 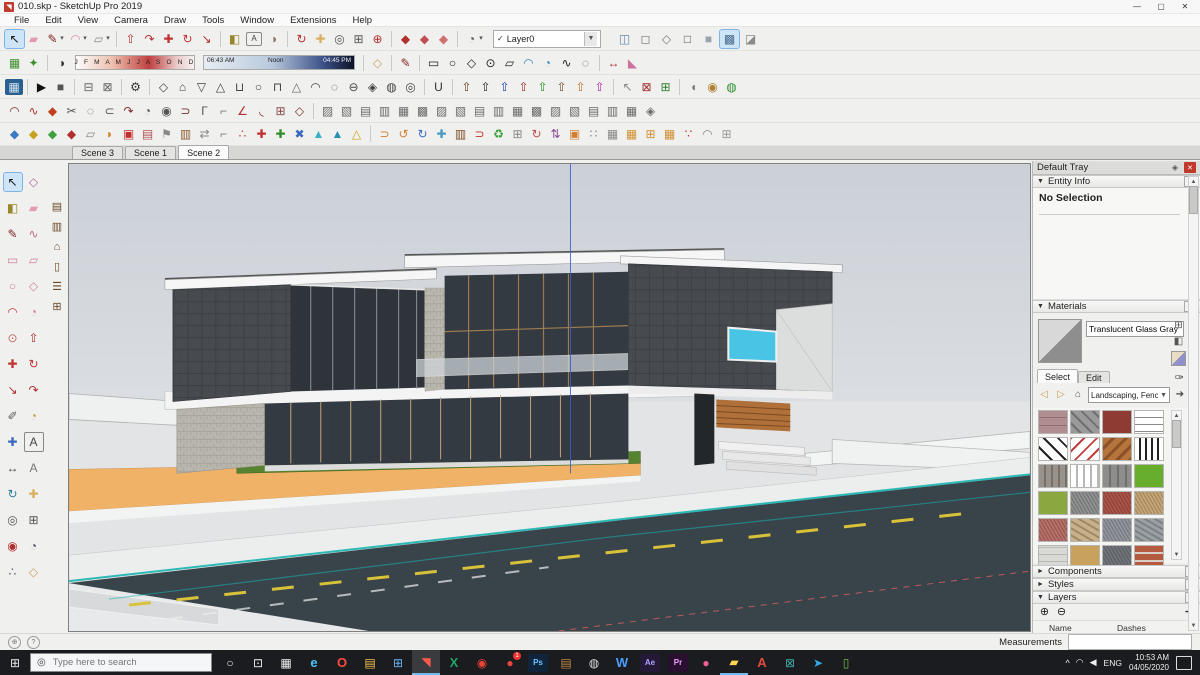 What do you see at coordinates (790, 662) in the screenshot?
I see `3dsmax-icon: ⊠` at bounding box center [790, 662].